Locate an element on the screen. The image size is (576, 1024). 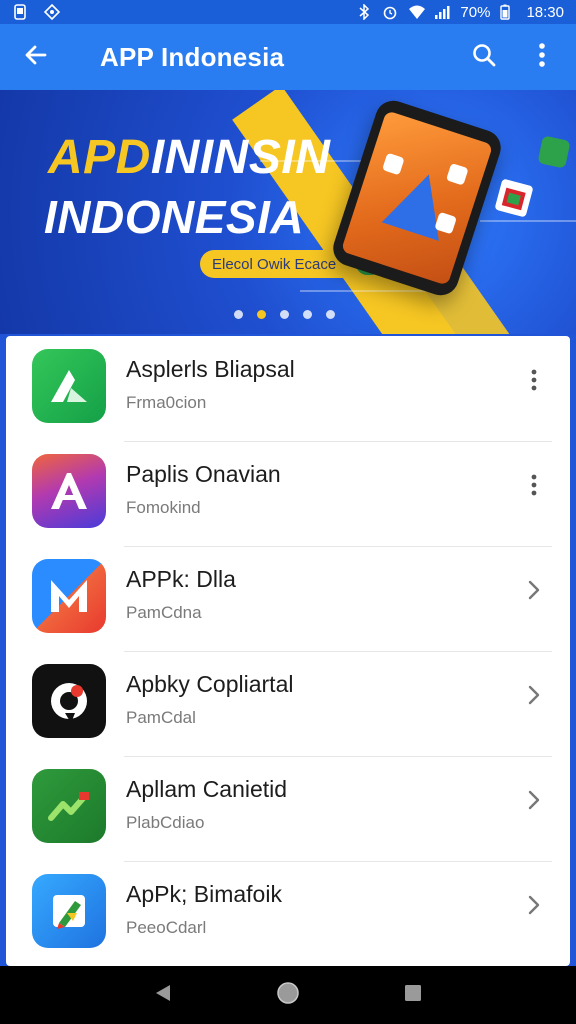
nav-home-icon is located at coordinates (288, 995).